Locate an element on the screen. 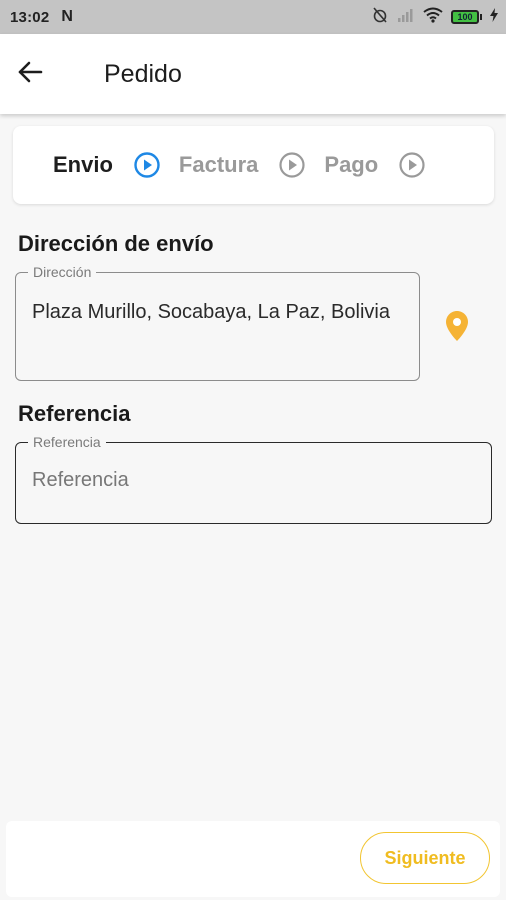 Image resolution: width=506 pixels, height=900 pixels. status-right: 100 is located at coordinates (434, 17).